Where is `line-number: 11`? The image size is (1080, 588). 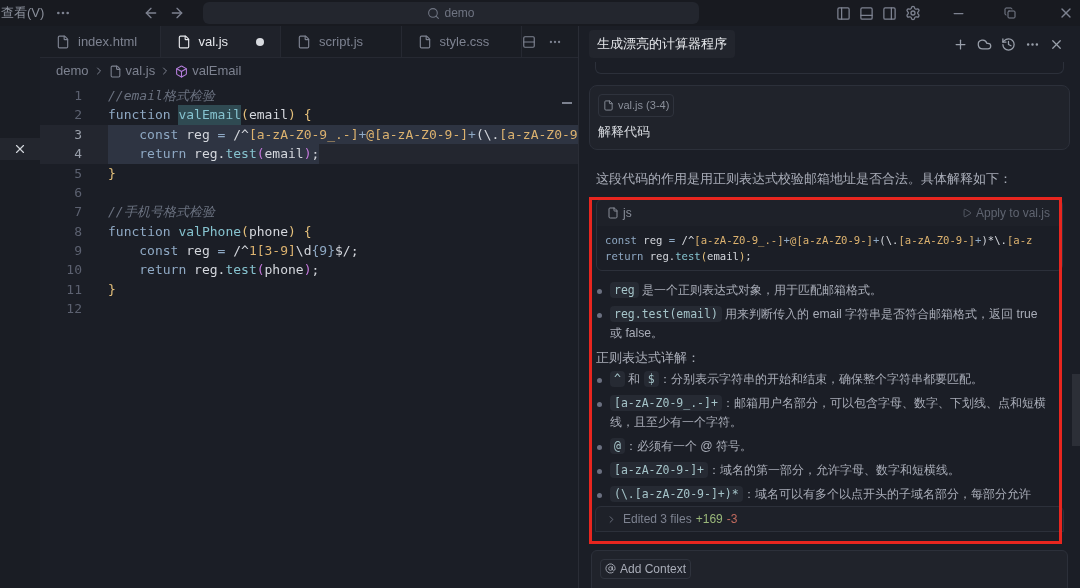 line-number: 11 is located at coordinates (73, 289).